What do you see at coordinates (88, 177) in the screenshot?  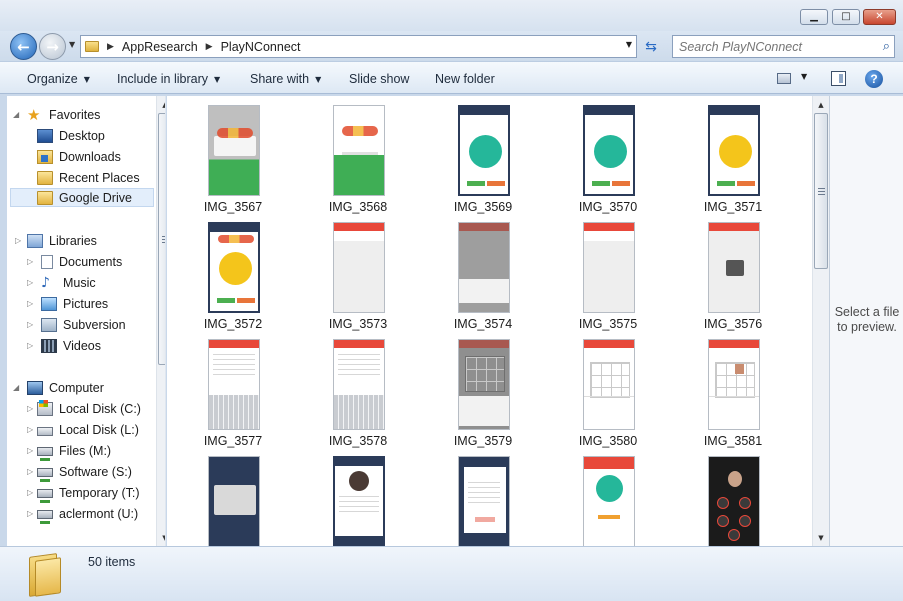 I see `nav-item-recent-places: Recent Places` at bounding box center [88, 177].